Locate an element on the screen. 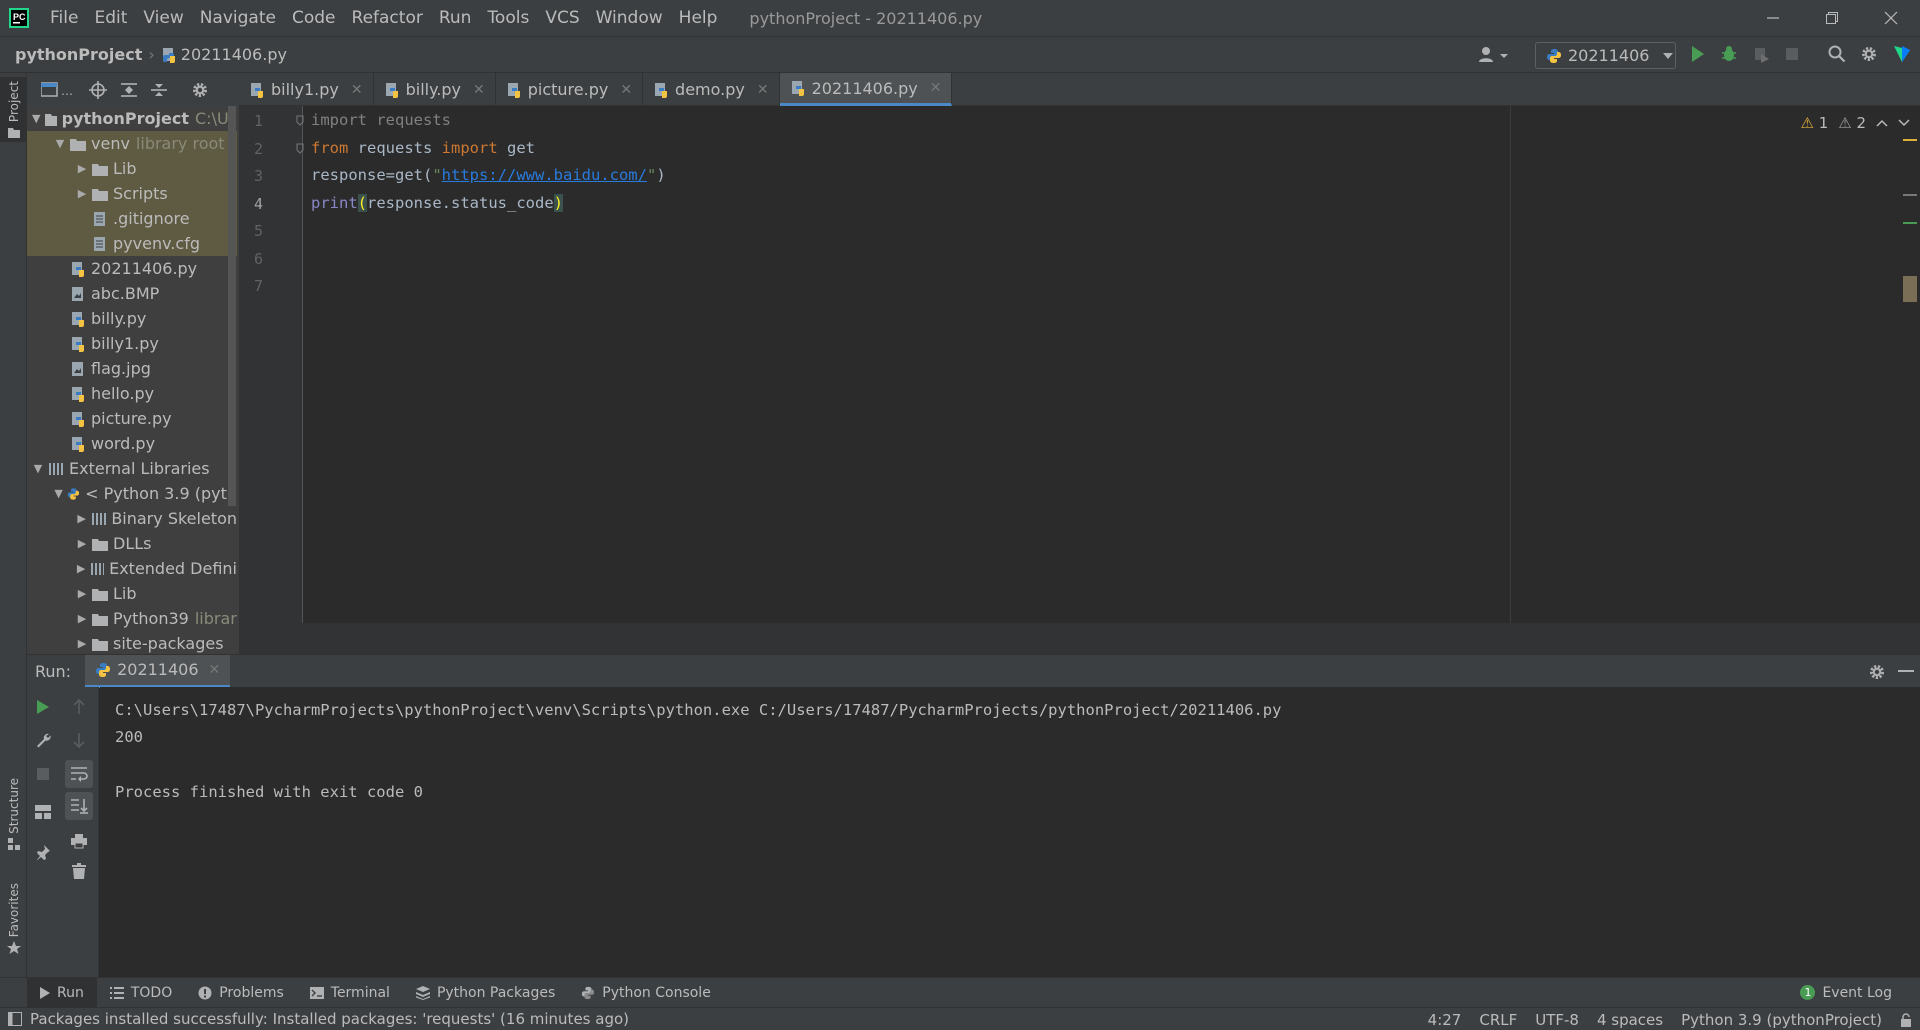  tree-item-scripts: ▶ Scripts is located at coordinates (132, 193).